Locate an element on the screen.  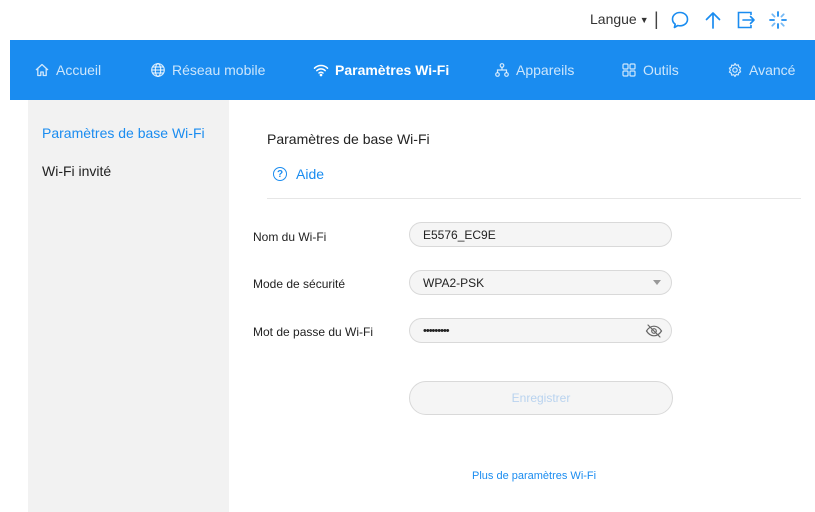
nav-item-parametres-wifi: Paramètres Wi-Fi is located at coordinates (381, 70).